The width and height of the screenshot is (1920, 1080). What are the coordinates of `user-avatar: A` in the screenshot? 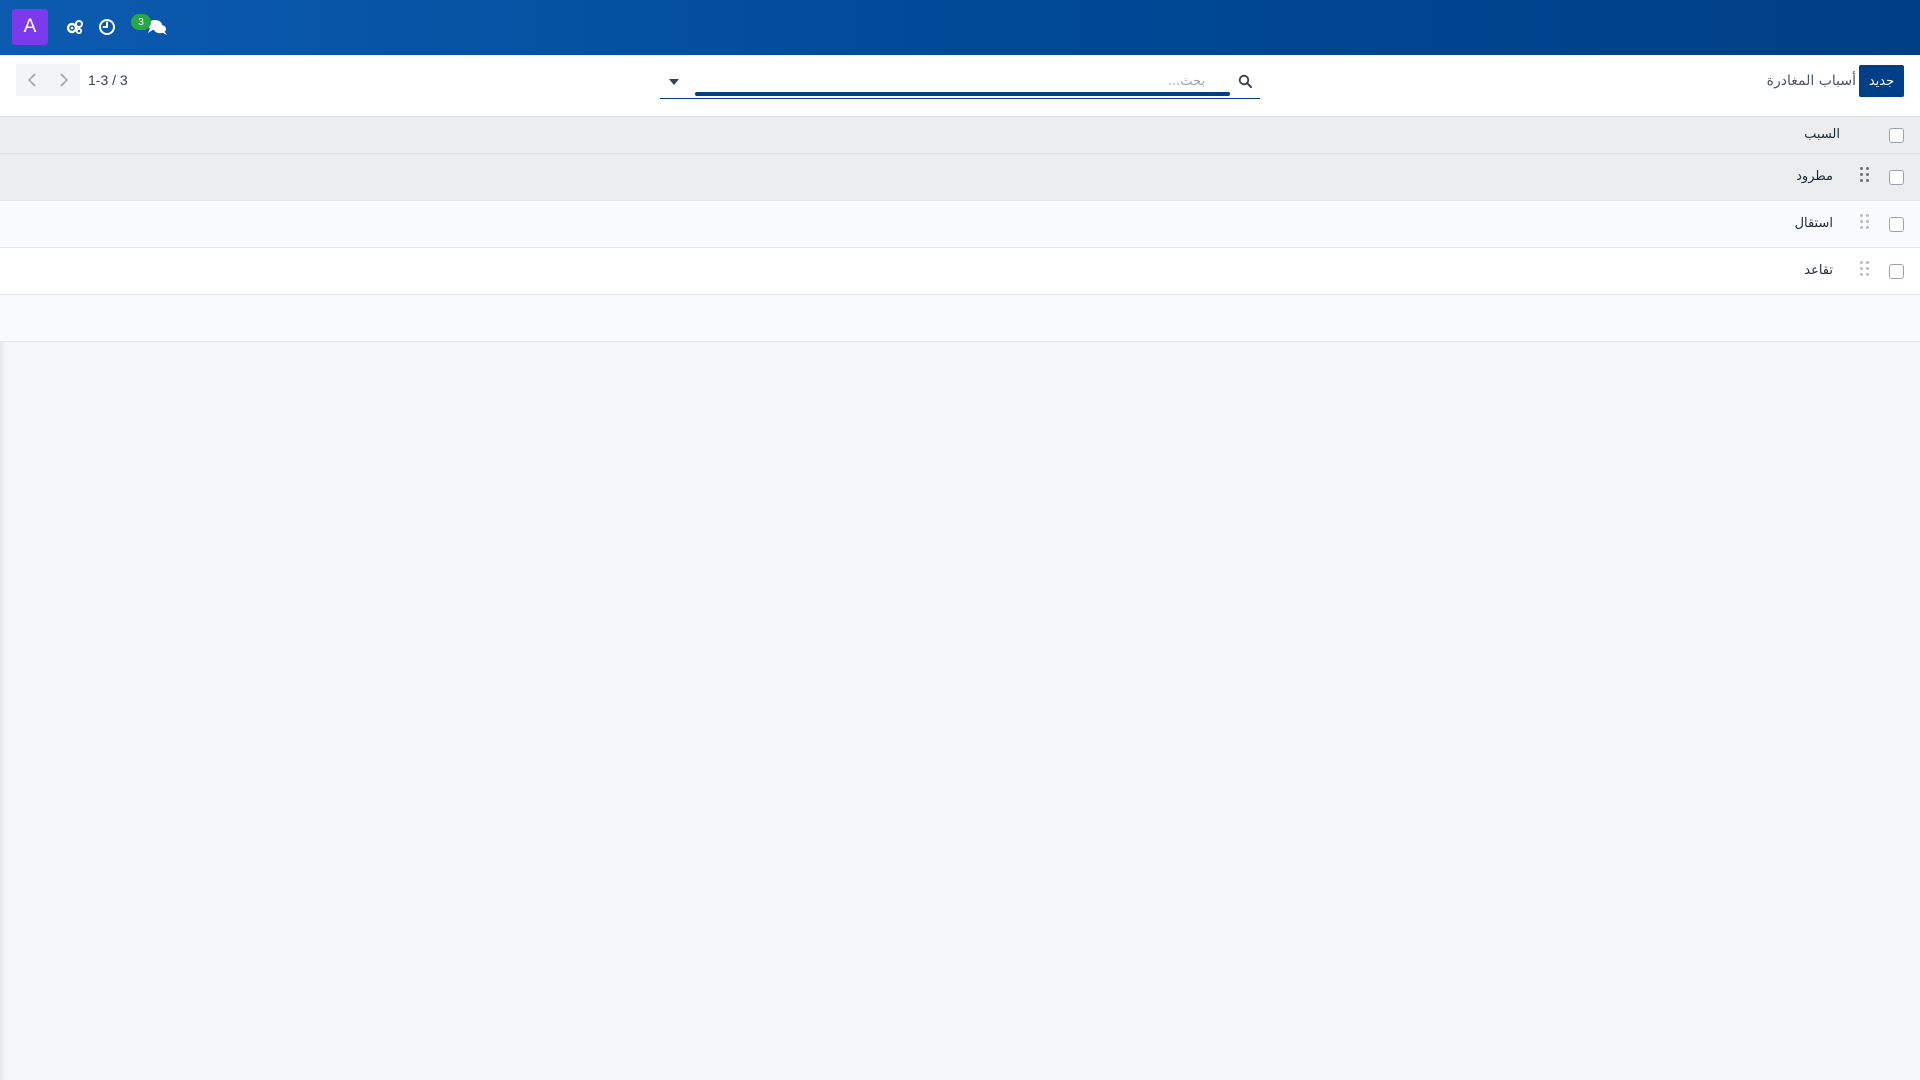 It's located at (30, 27).